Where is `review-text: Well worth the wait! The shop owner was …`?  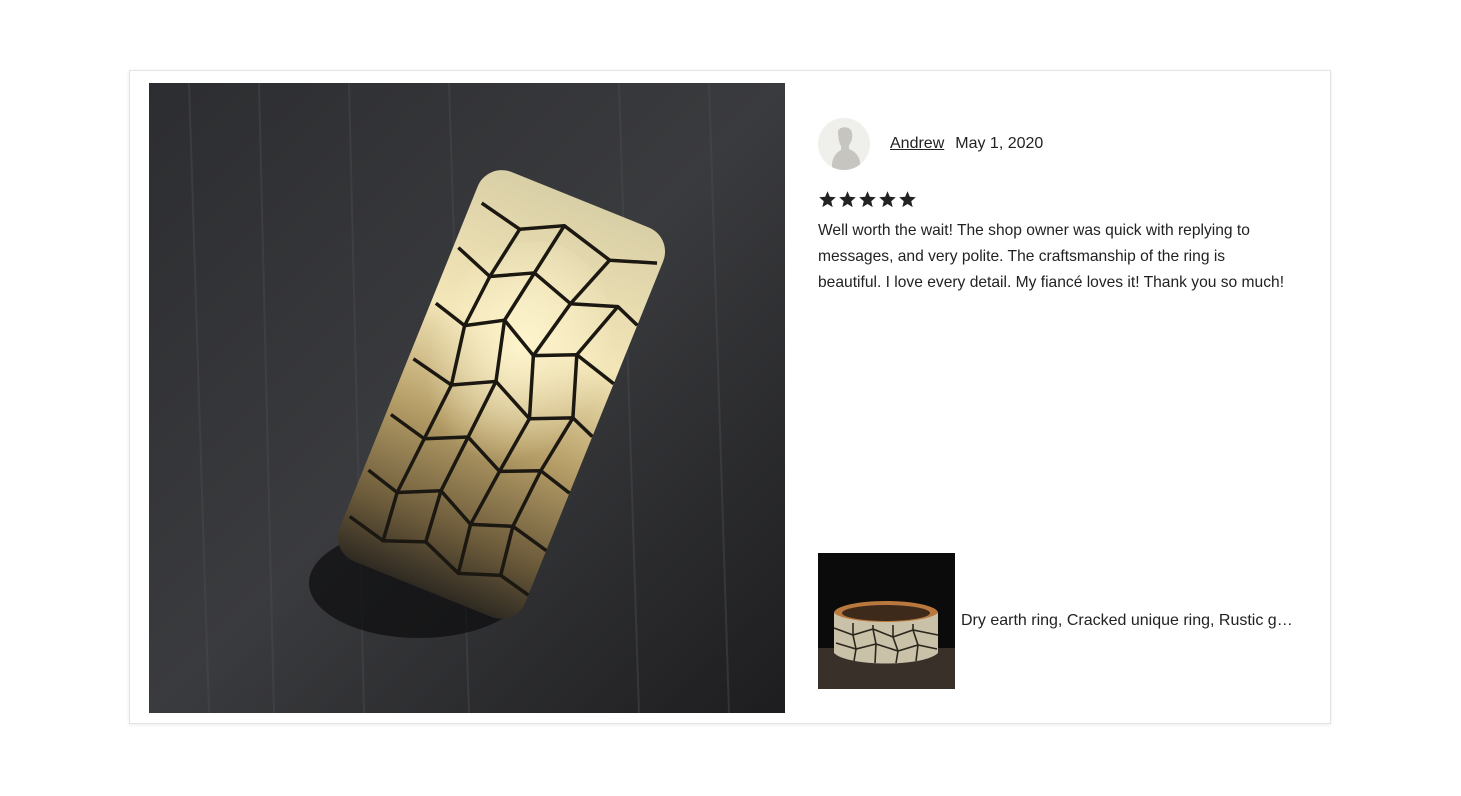 review-text: Well worth the wait! The shop owner was … is located at coordinates (1051, 256).